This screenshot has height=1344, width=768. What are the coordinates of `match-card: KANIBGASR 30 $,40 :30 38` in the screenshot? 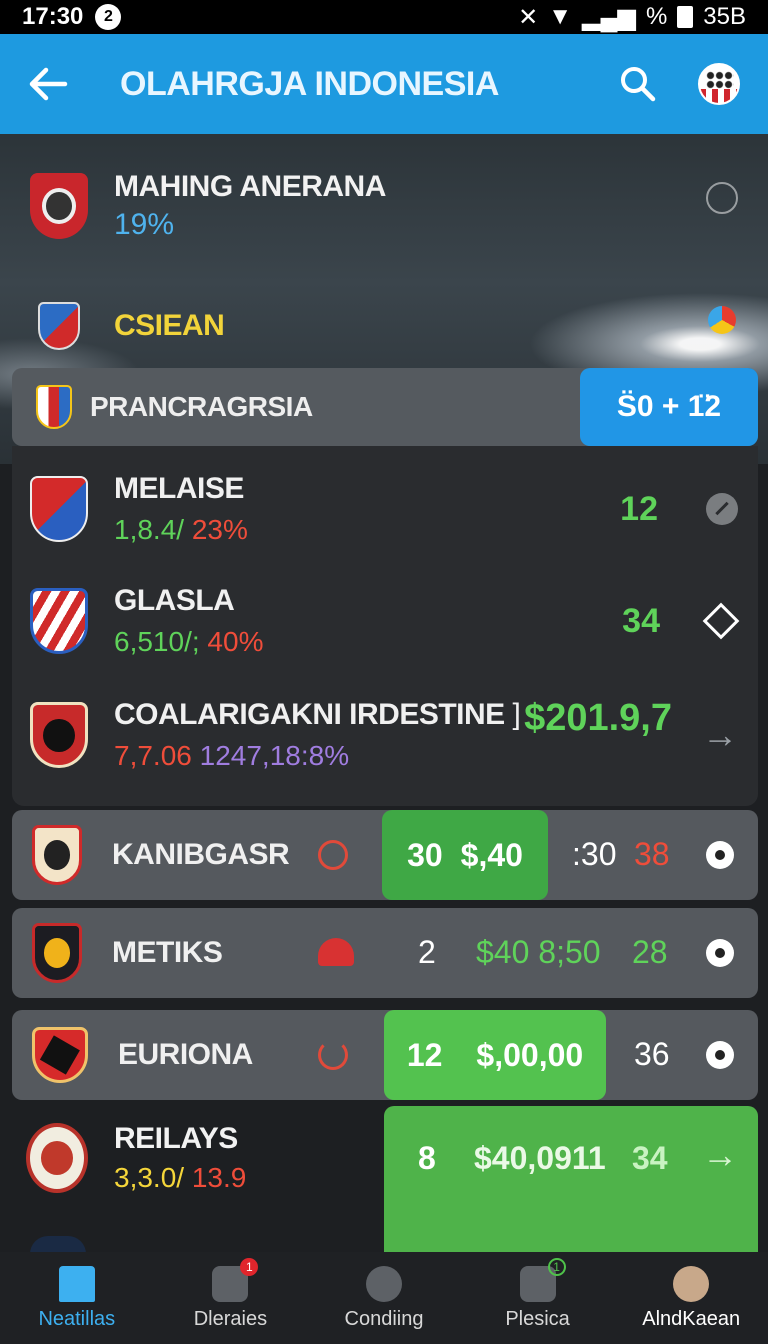 It's located at (385, 855).